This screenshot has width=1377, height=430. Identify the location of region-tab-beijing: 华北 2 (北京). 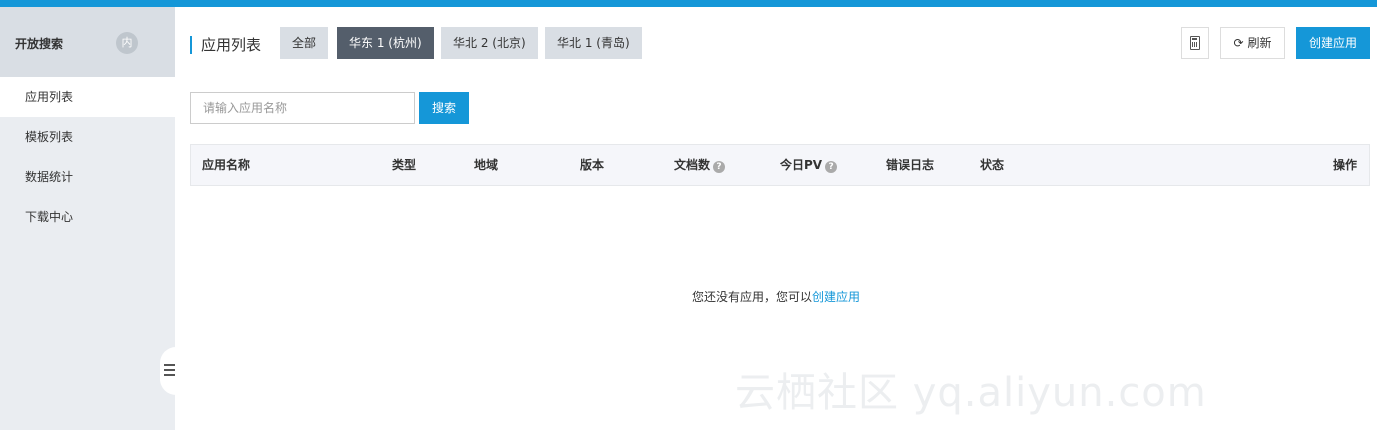
(489, 43).